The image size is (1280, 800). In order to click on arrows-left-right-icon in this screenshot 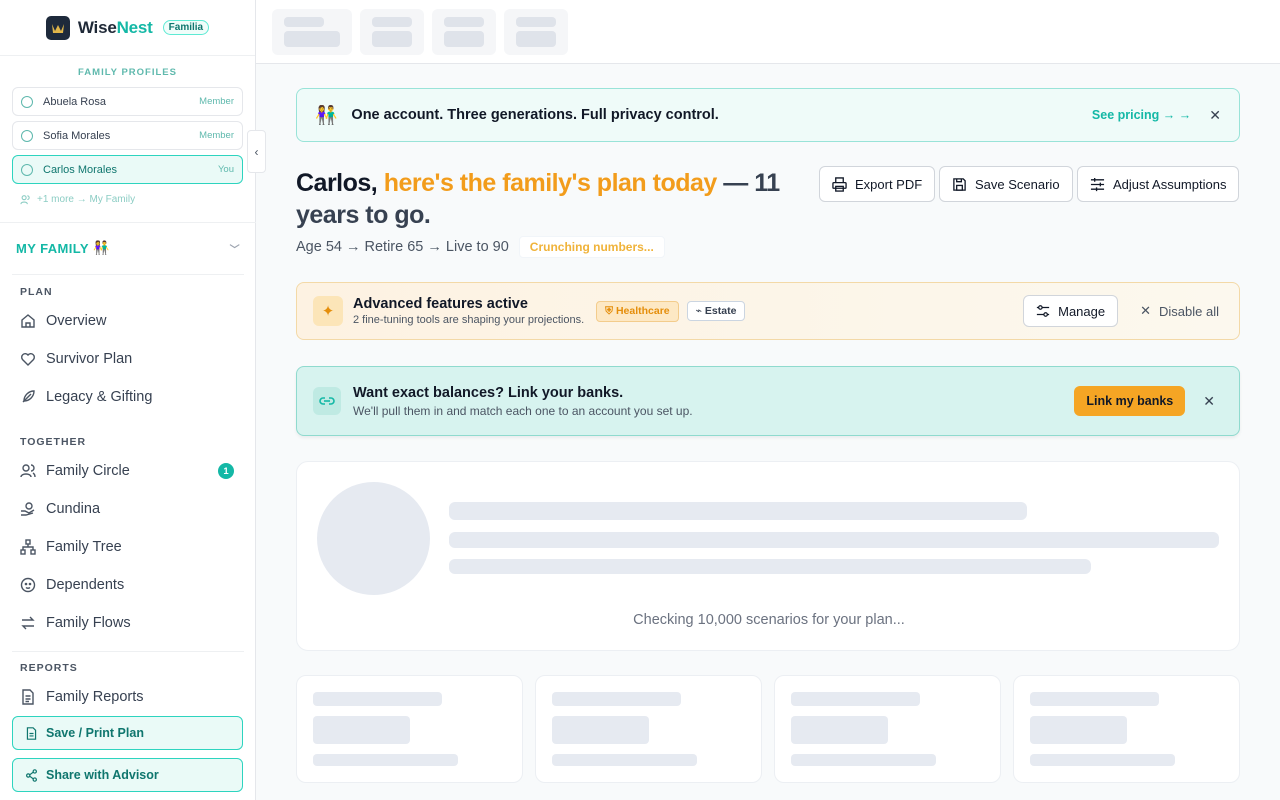, I will do `click(28, 623)`.